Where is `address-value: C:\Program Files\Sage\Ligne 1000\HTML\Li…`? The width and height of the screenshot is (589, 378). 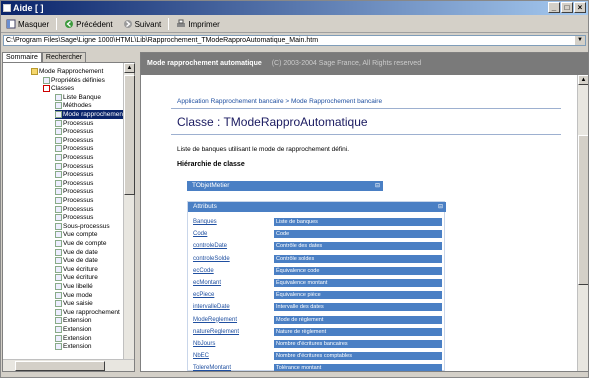
address-value: C:\Program Files\Sage\Ligne 1000\HTML\Li… is located at coordinates (162, 40).